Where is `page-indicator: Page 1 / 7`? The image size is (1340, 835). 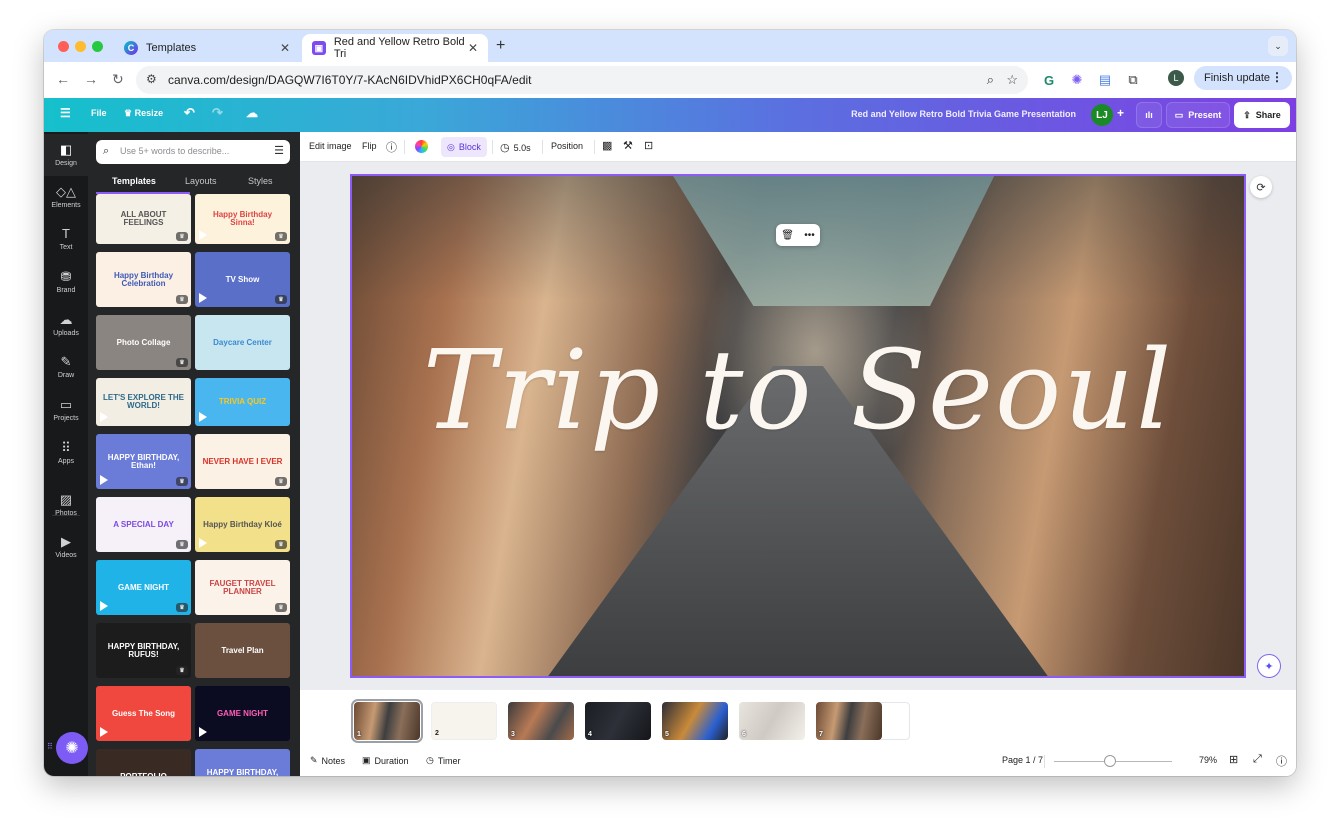 page-indicator: Page 1 / 7 is located at coordinates (1022, 760).